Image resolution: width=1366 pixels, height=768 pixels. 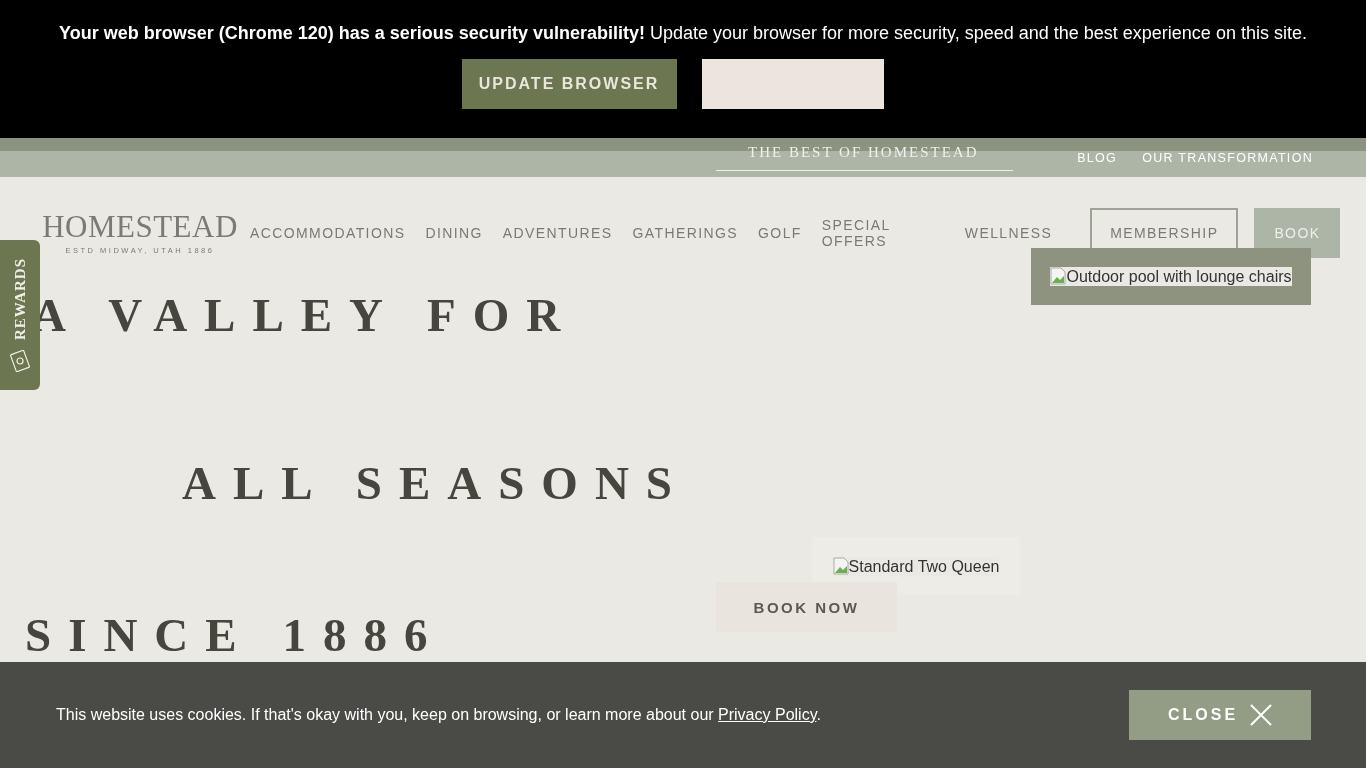 What do you see at coordinates (438, 715) in the screenshot?
I see `cookie-notice: This website uses cookies. If that's okay with you, keep on browsing, or learn more about our Privacy Policy.` at bounding box center [438, 715].